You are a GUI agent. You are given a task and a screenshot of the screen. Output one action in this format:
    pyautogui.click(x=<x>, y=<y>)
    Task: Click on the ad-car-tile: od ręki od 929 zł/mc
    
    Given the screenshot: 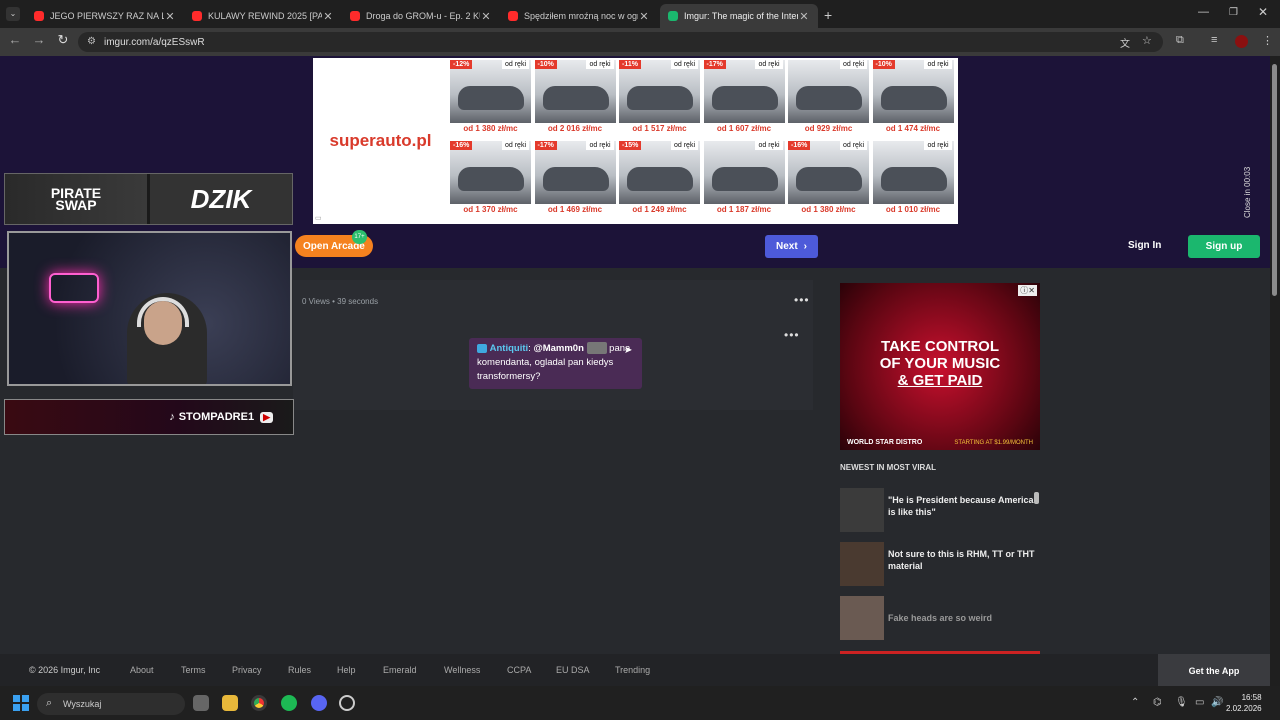 What is the action you would take?
    pyautogui.click(x=827, y=98)
    